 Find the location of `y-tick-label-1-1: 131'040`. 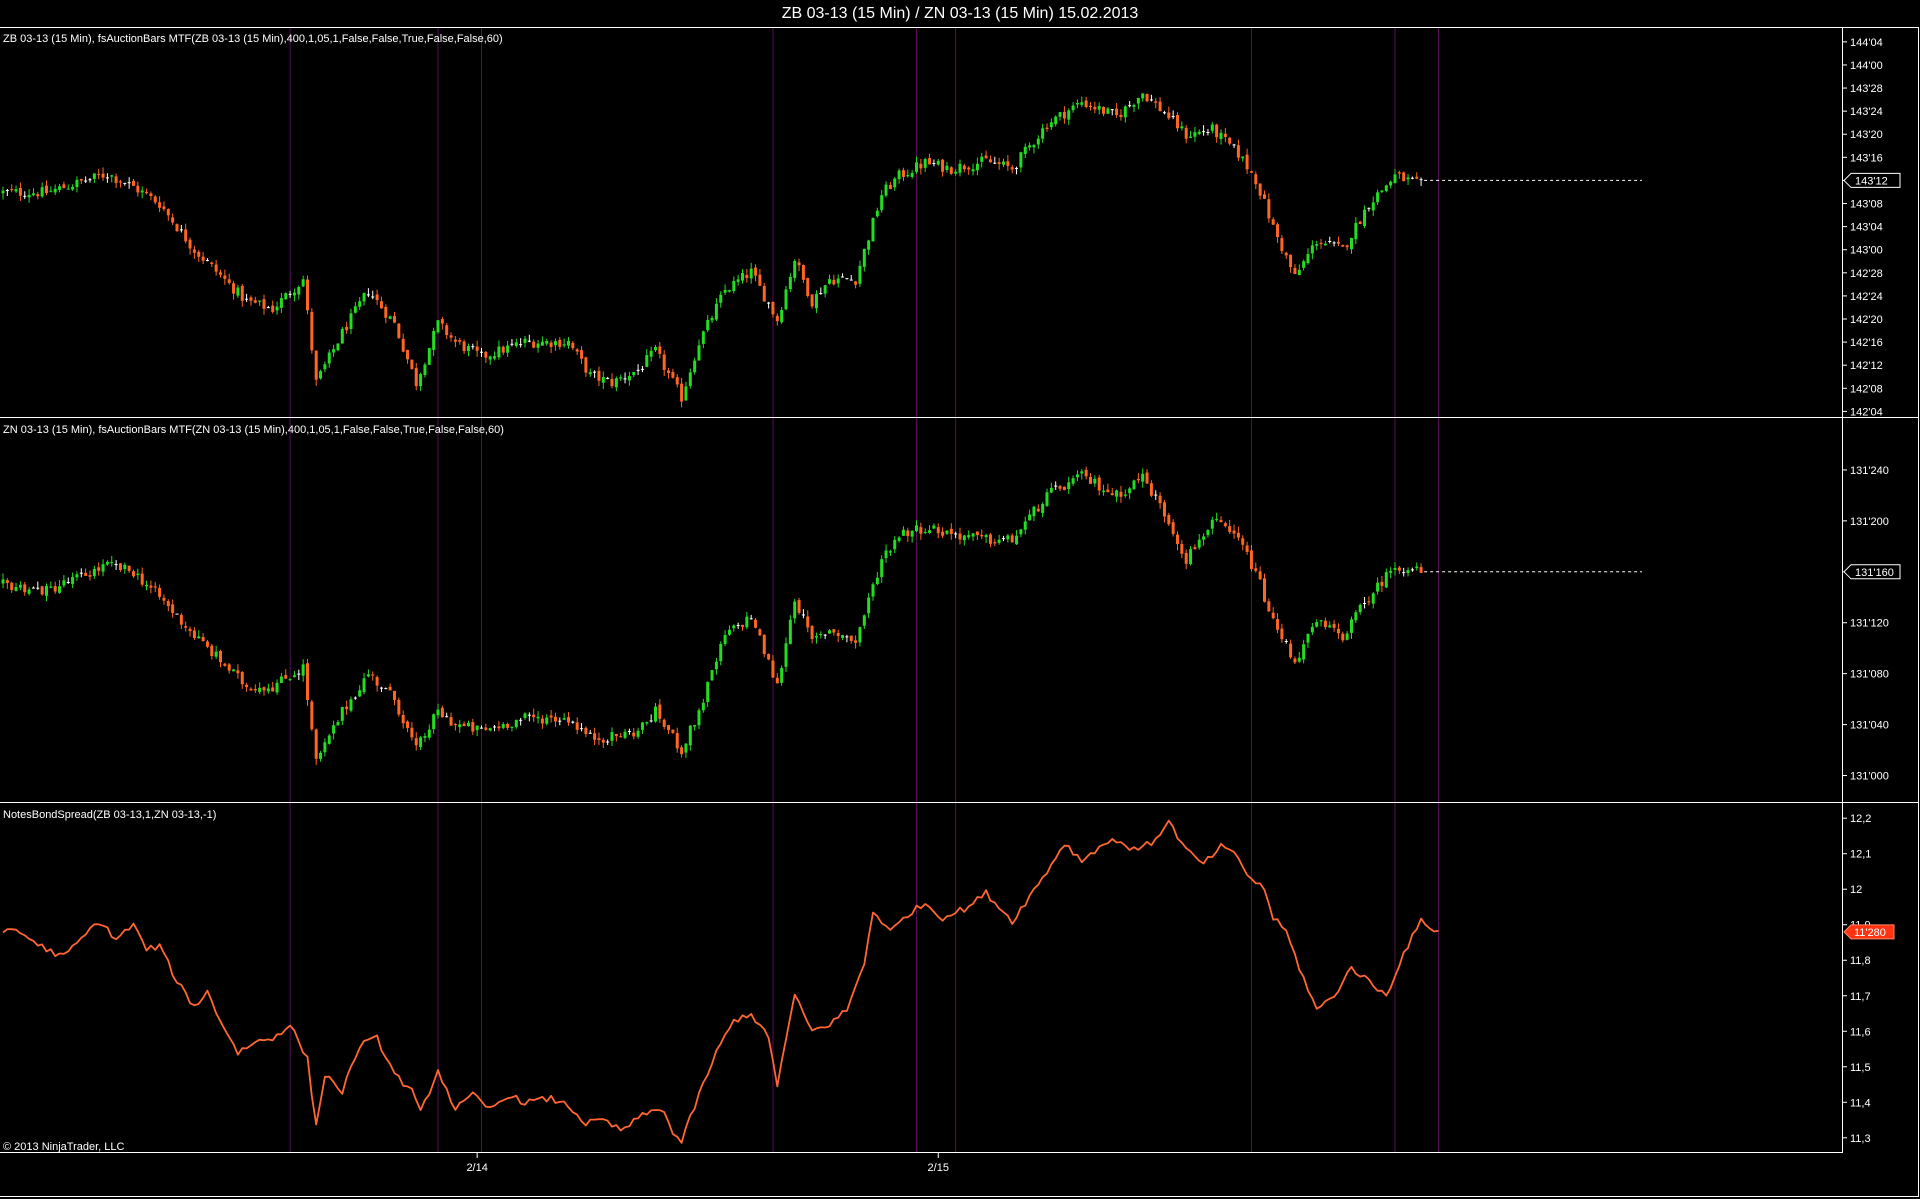

y-tick-label-1-1: 131'040 is located at coordinates (1869, 726).